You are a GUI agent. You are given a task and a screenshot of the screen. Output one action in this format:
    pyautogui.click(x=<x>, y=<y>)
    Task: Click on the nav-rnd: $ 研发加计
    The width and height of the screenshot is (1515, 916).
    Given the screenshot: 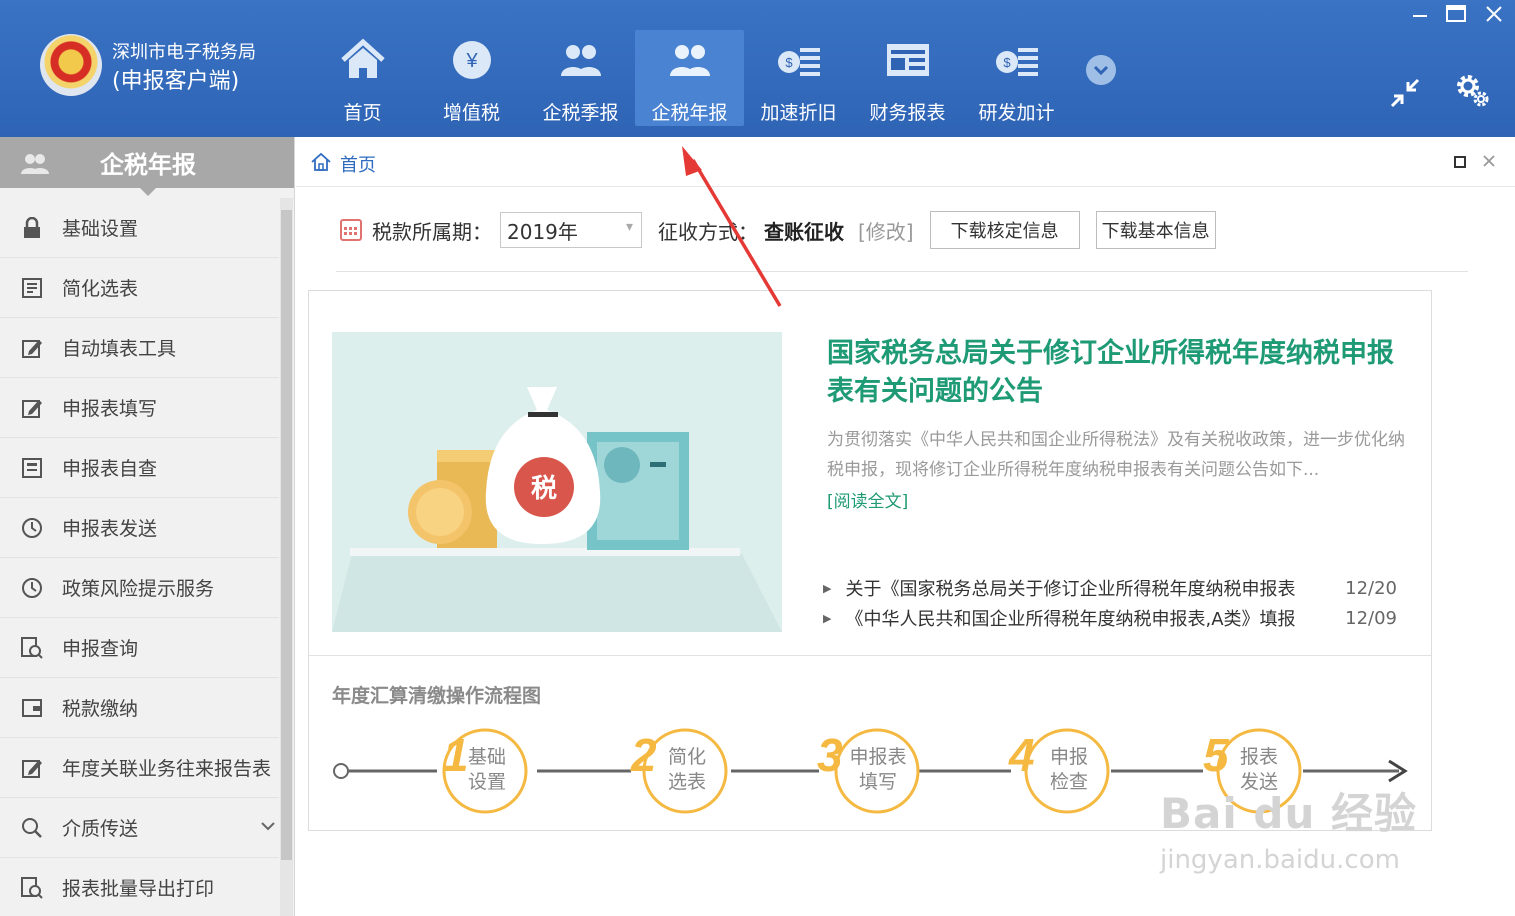 What is the action you would take?
    pyautogui.click(x=1016, y=78)
    